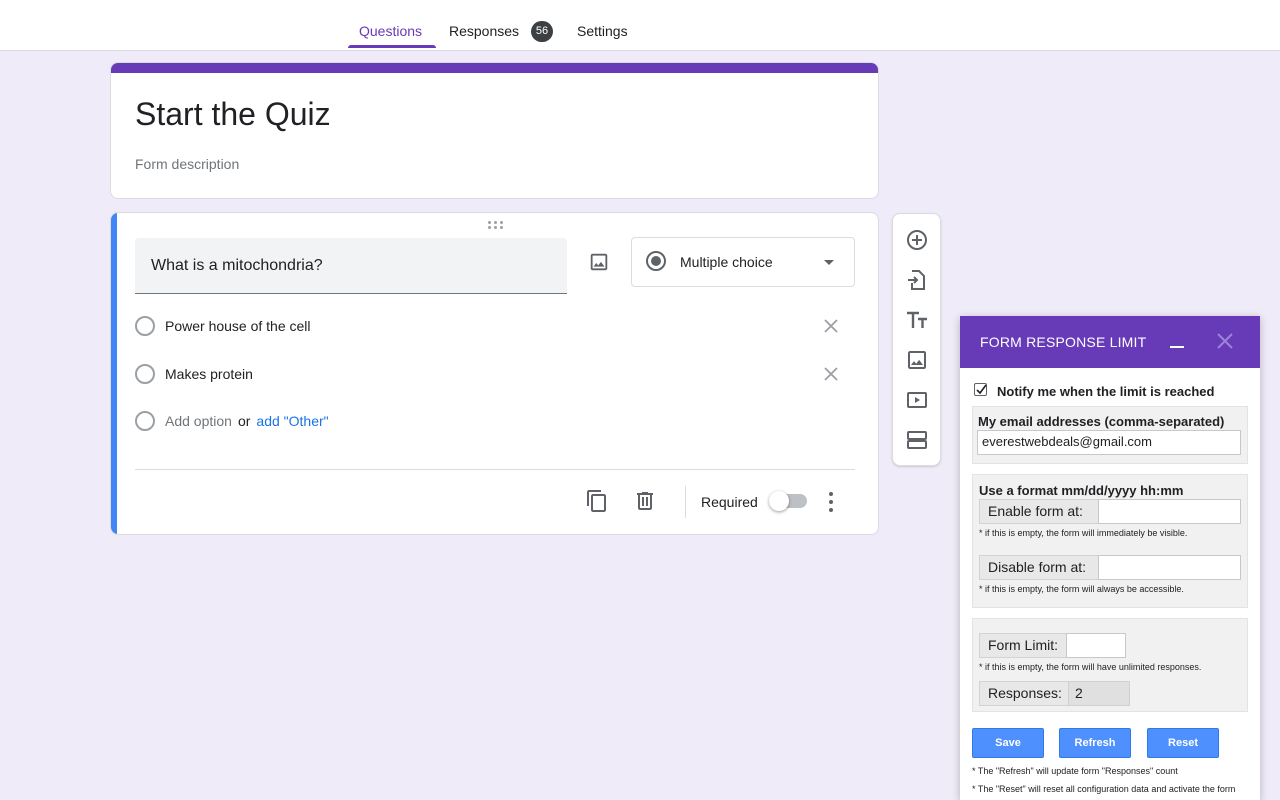 The height and width of the screenshot is (800, 1280). Describe the element at coordinates (916, 339) in the screenshot. I see `floating-toolbar` at that location.